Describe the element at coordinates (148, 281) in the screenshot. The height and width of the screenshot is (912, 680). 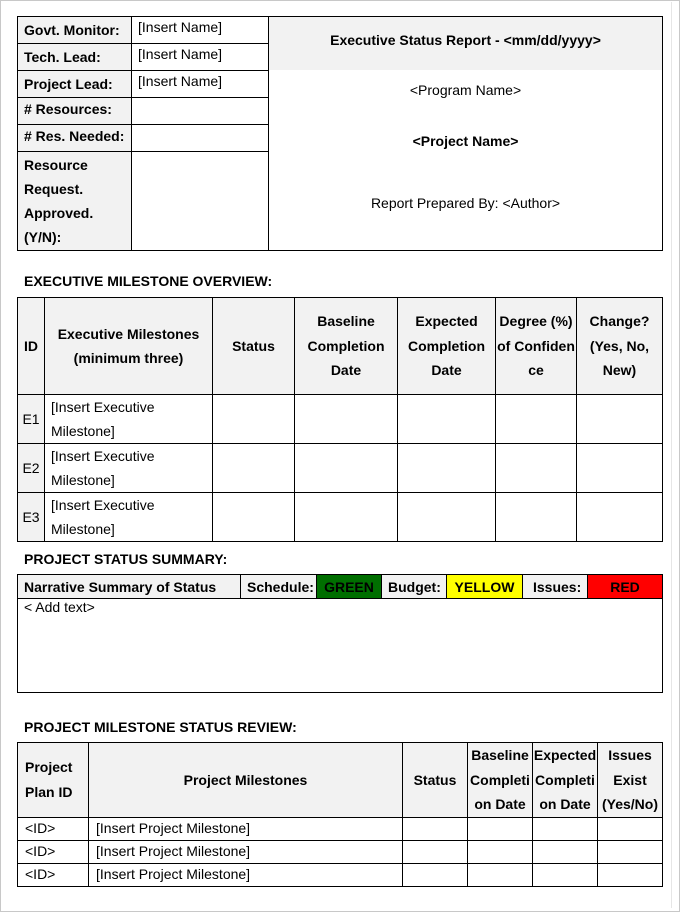
I see `exec-overview-heading: EXECUTIVE MILESTONE OVERVIEW:` at that location.